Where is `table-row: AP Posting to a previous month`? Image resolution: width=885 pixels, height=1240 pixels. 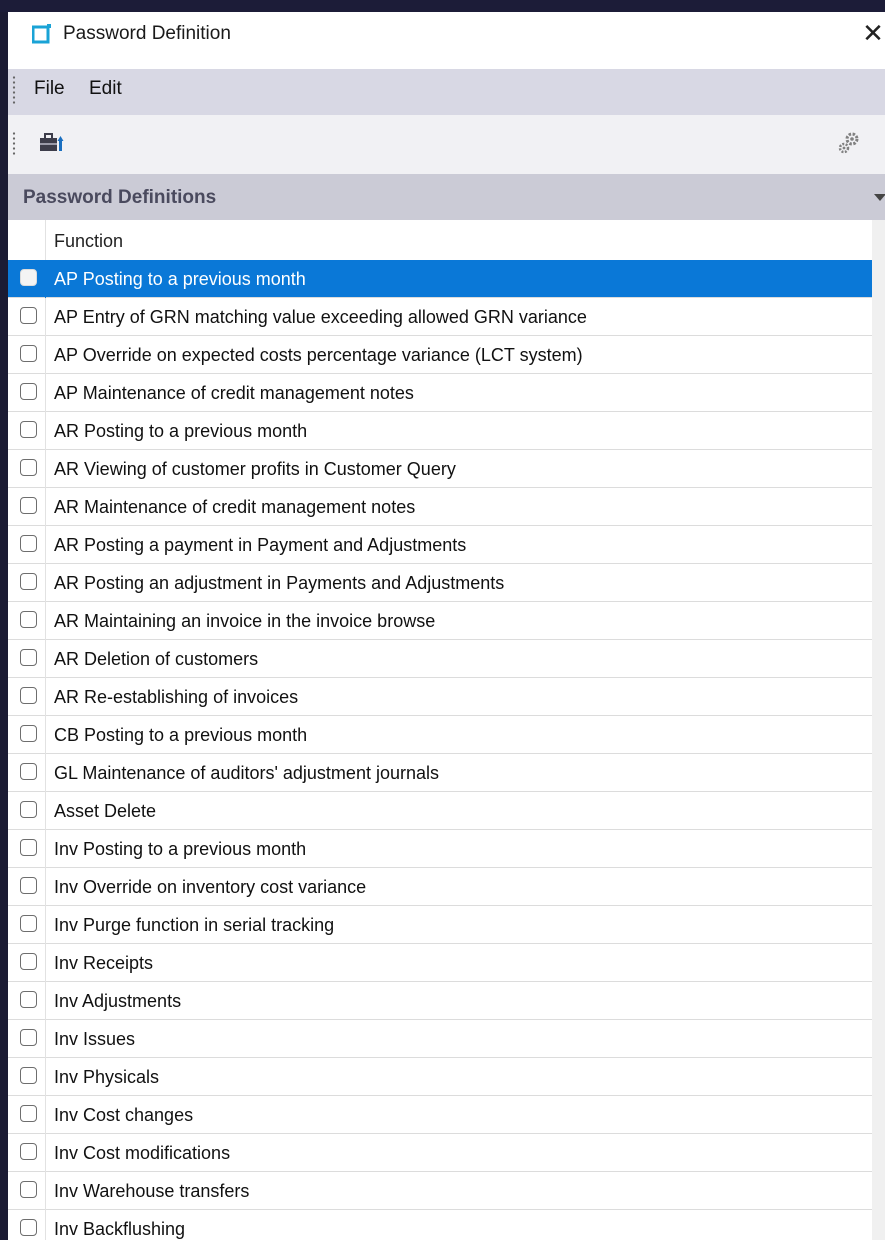 table-row: AP Posting to a previous month is located at coordinates (440, 279).